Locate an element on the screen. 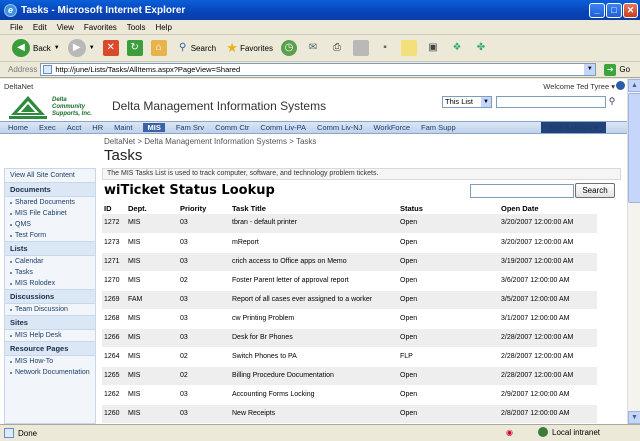 This screenshot has height=441, width=640. messenger-icon: ▣ is located at coordinates (433, 48).